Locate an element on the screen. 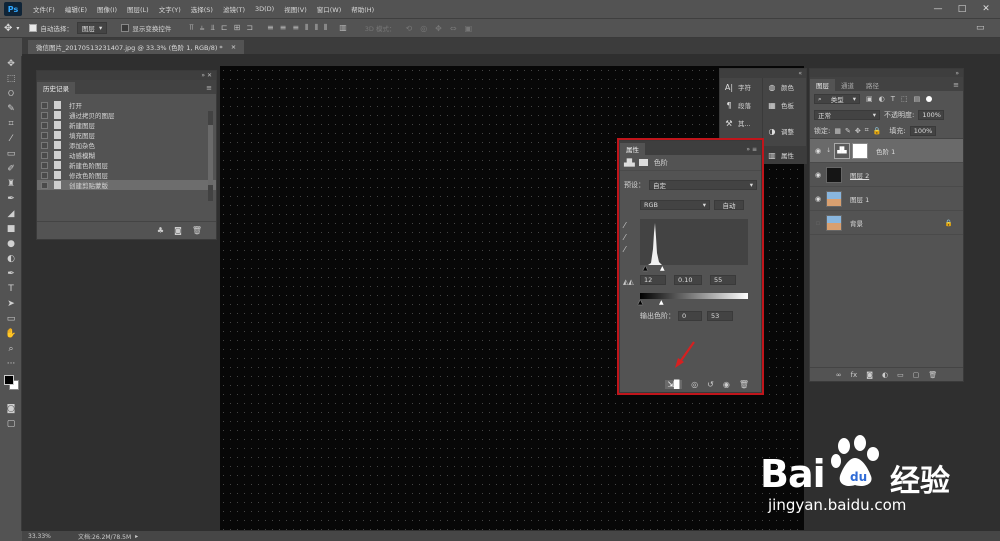 This screenshot has height=541, width=1000. align-right-icon: ⊐ is located at coordinates (249, 28).